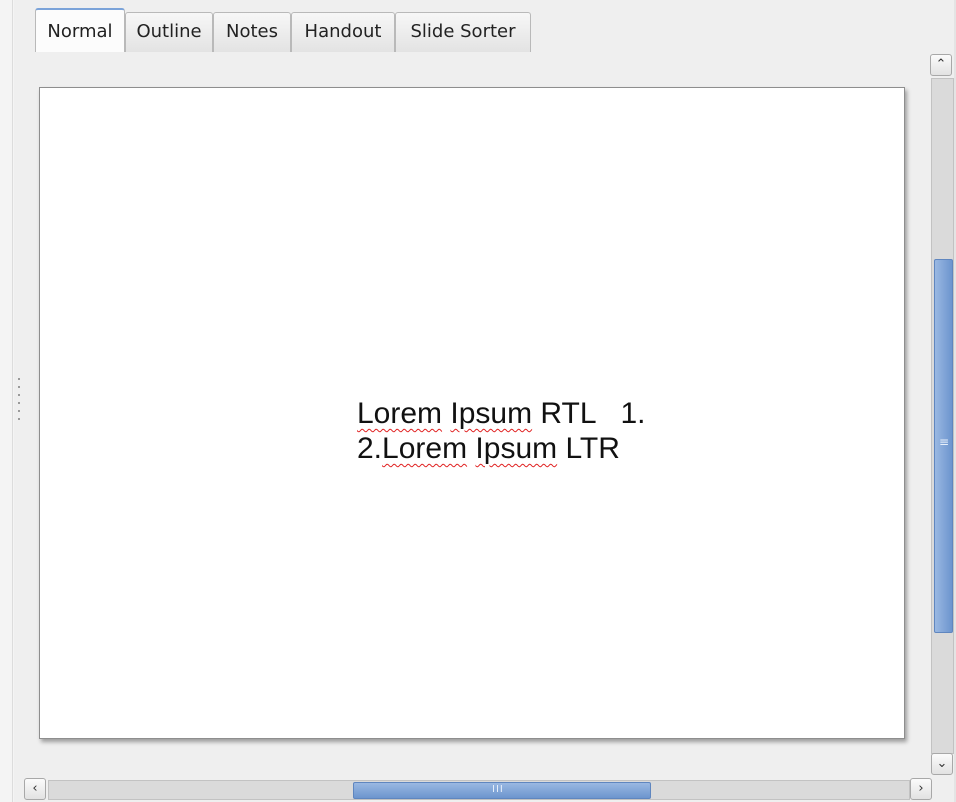  I want to click on vertical-scroll-thumb: ≡, so click(943, 446).